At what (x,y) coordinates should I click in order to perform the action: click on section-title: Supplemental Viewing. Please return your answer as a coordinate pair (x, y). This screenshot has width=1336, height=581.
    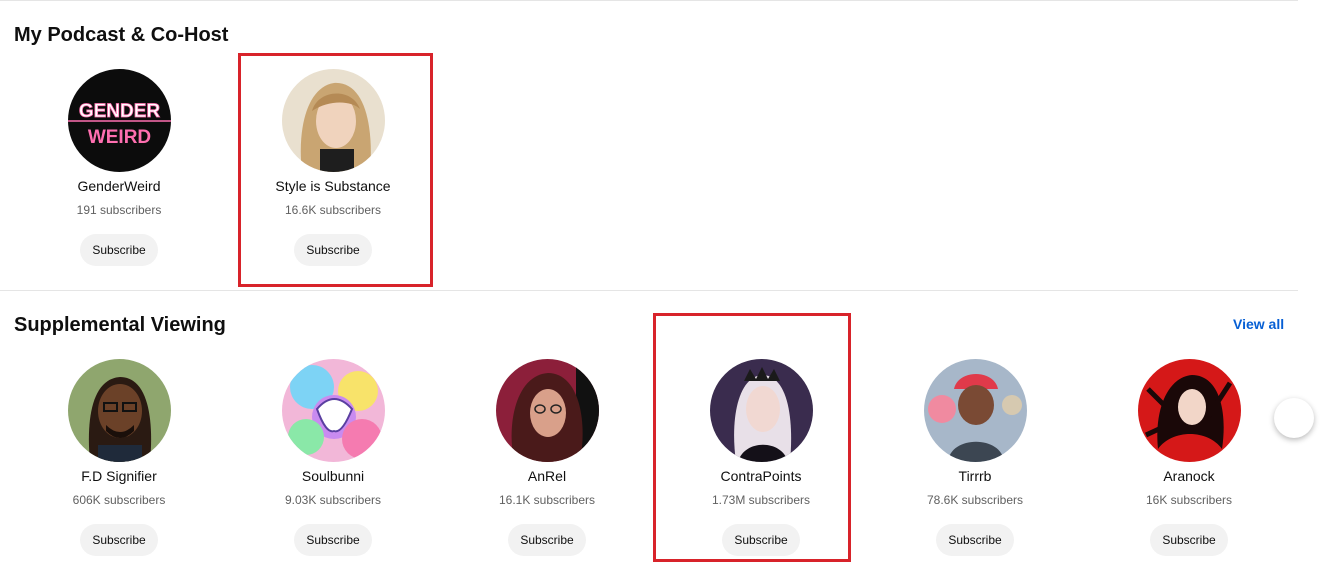
    Looking at the image, I should click on (120, 325).